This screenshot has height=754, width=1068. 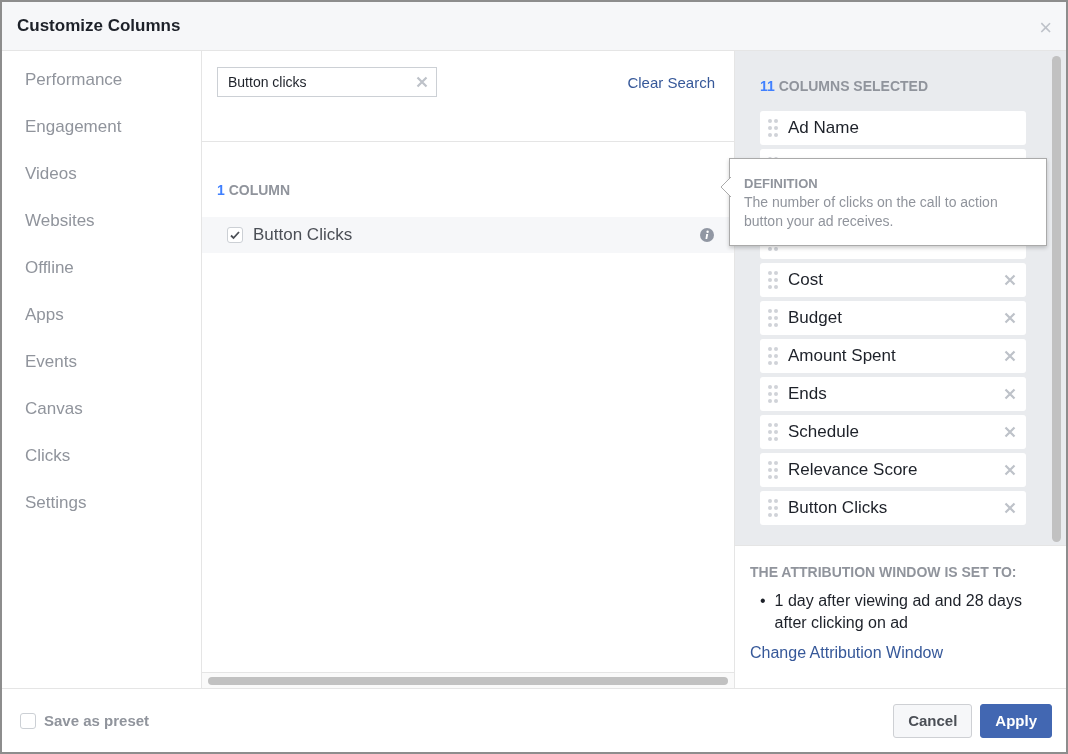 I want to click on clear-search-link: Clear Search, so click(x=671, y=82).